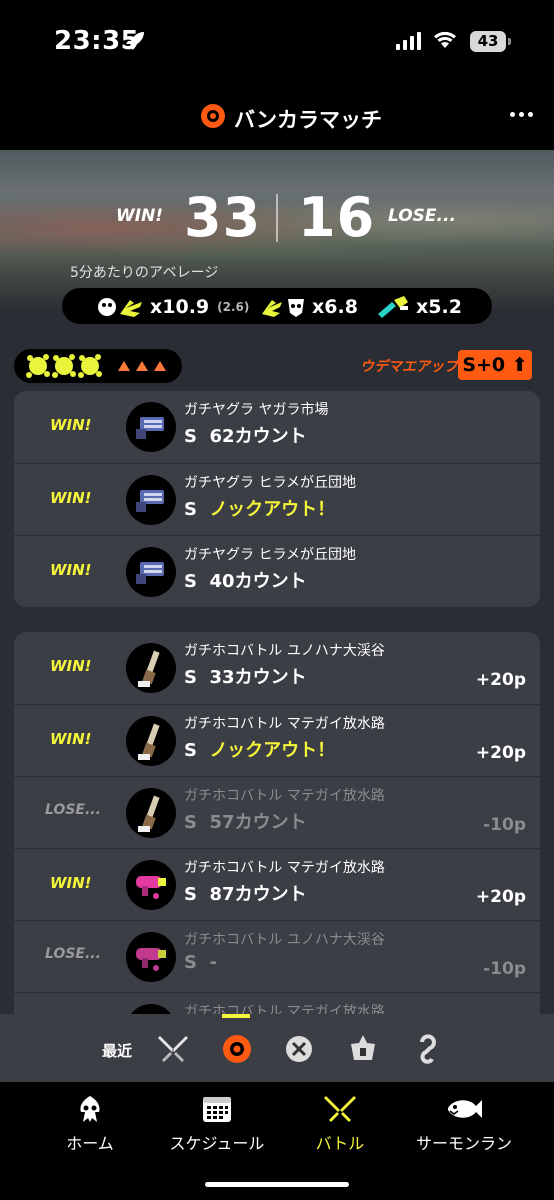 The height and width of the screenshot is (1200, 554). I want to click on match-row: LOSE... ガチホコバトル マテガイ放水路 S 57カウント -10p, so click(277, 812).